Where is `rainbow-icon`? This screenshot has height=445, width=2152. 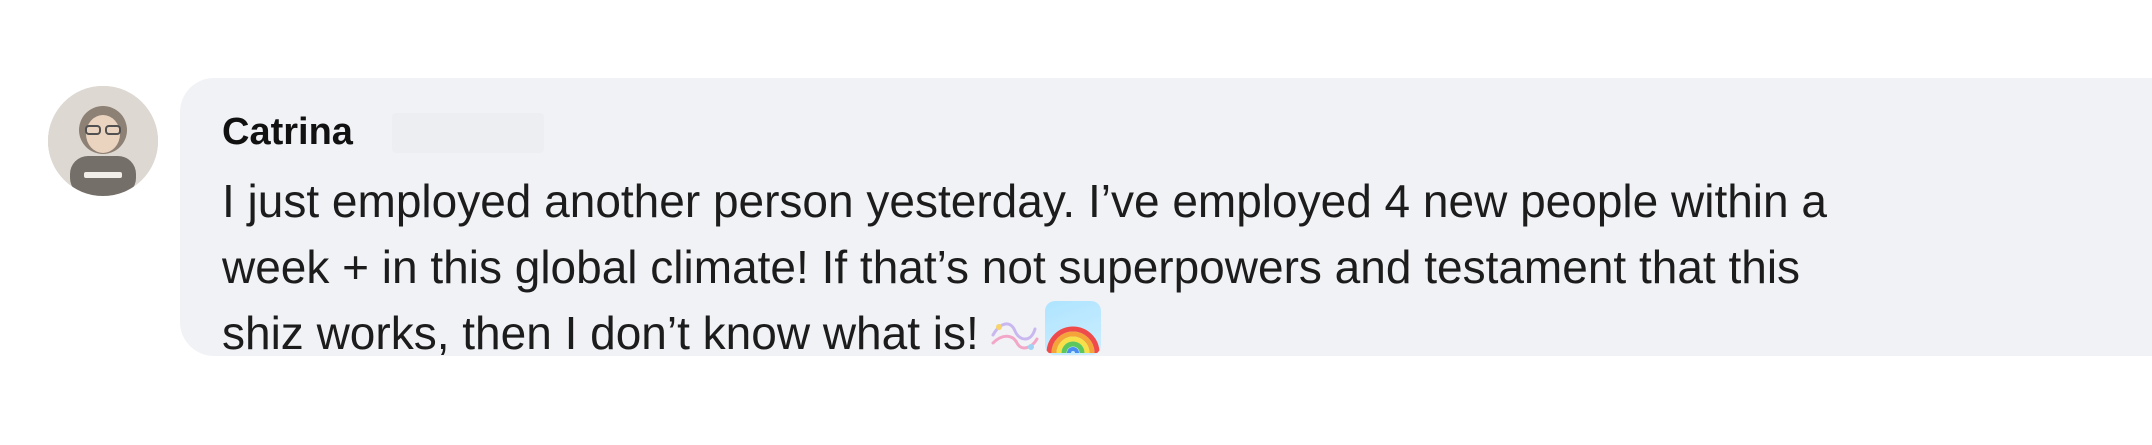
rainbow-icon is located at coordinates (1072, 328).